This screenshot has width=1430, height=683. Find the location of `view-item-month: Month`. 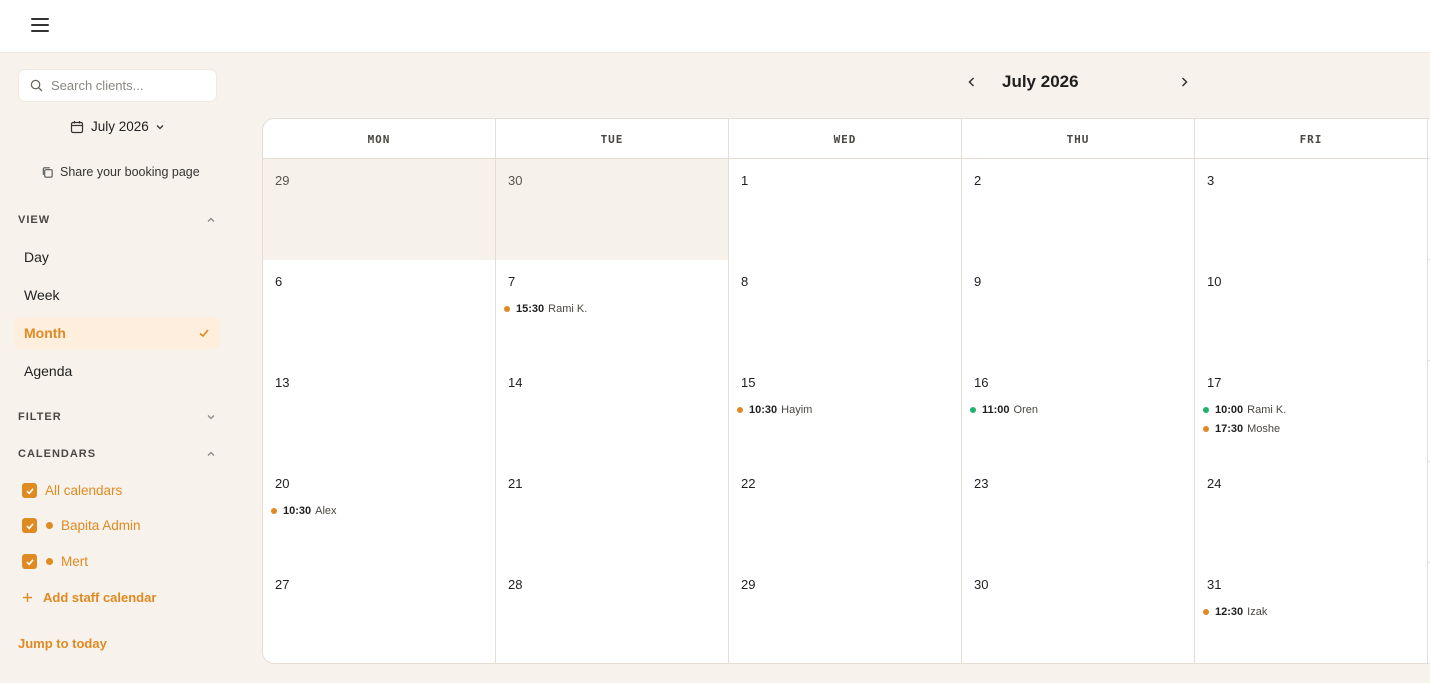

view-item-month: Month is located at coordinates (117, 333).